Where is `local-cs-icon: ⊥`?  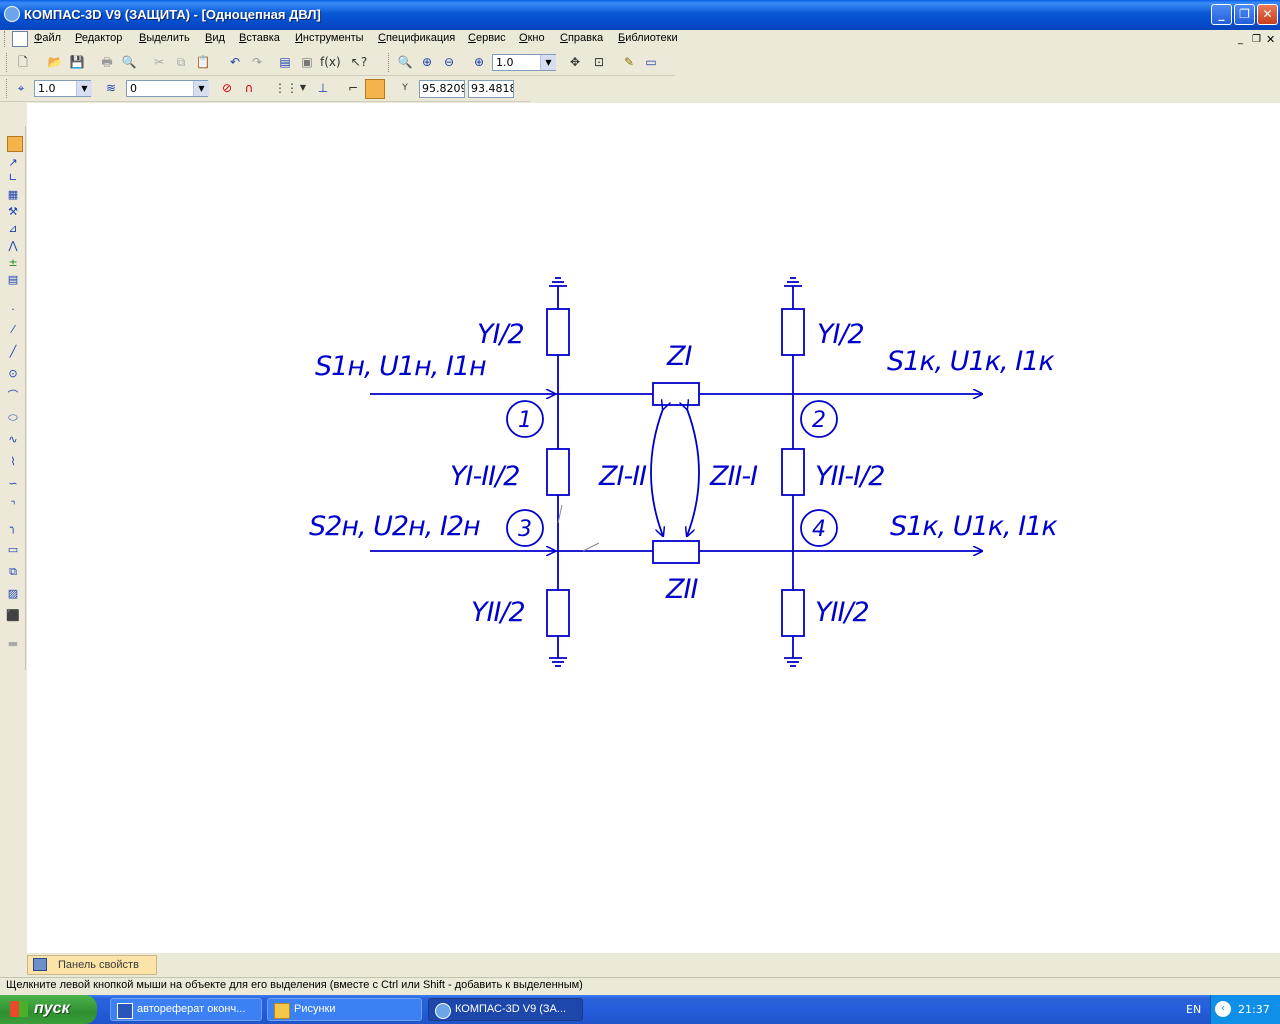 local-cs-icon: ⊥ is located at coordinates (323, 88).